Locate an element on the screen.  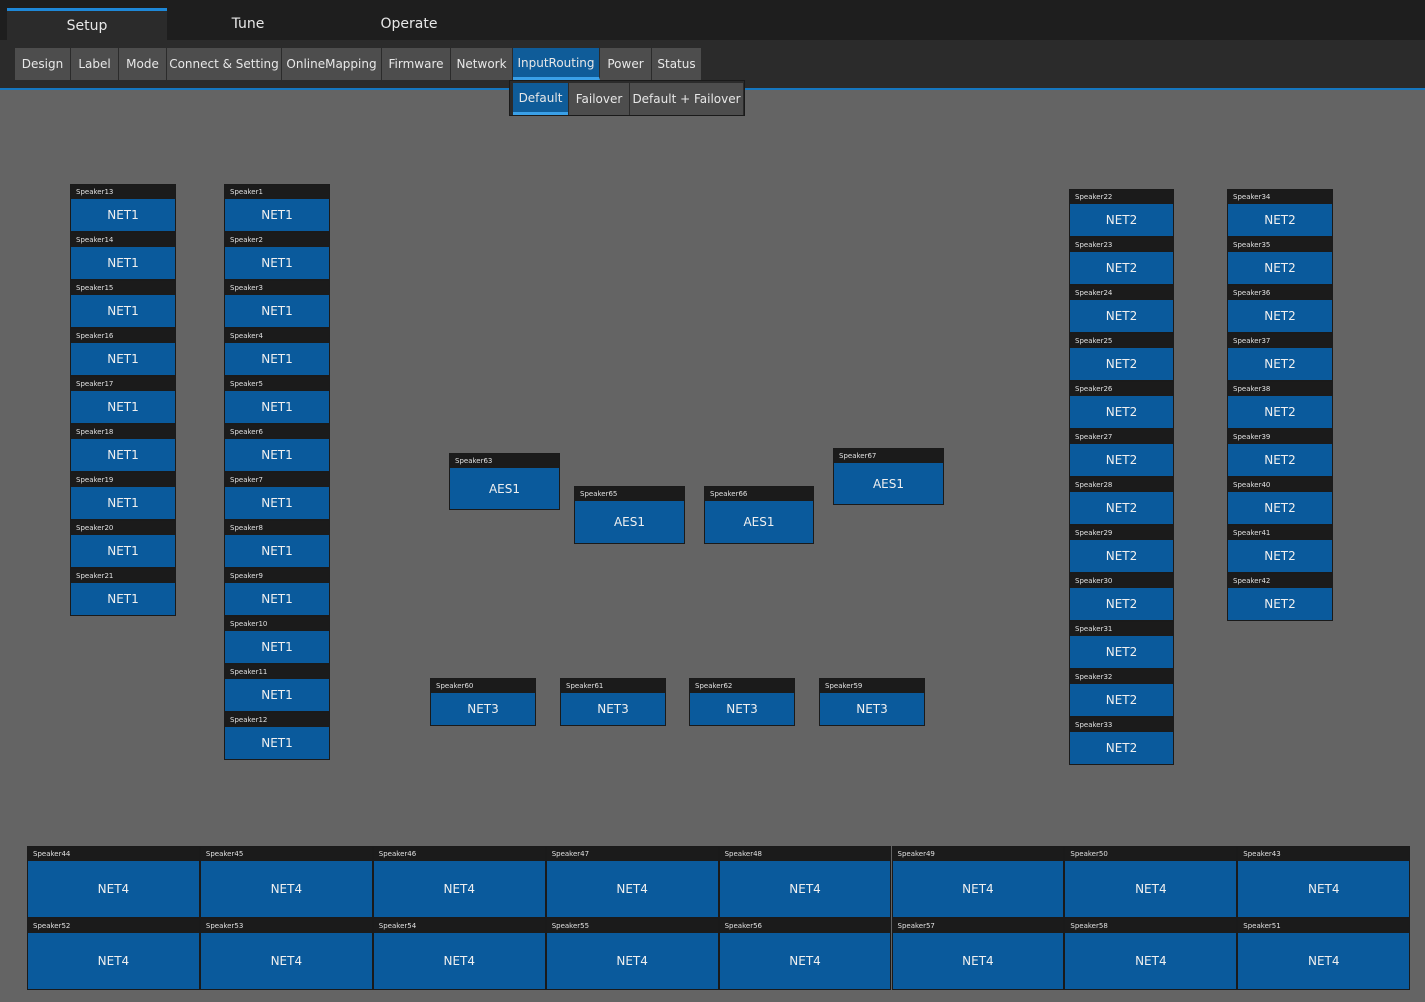
speaker-box: Speaker19 NET1 is located at coordinates (123, 496).